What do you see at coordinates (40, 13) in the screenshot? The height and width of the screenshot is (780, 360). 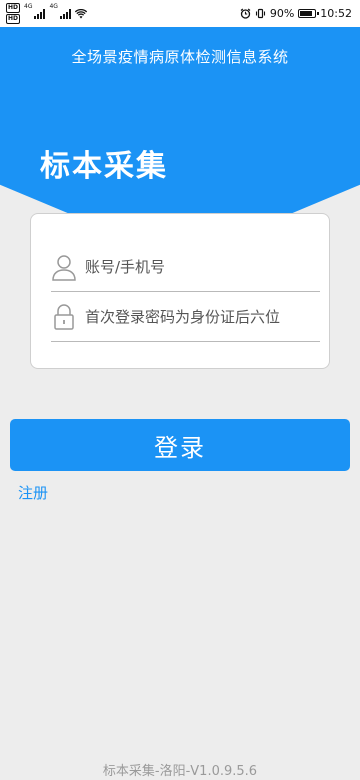 I see `signal-strength-icon` at bounding box center [40, 13].